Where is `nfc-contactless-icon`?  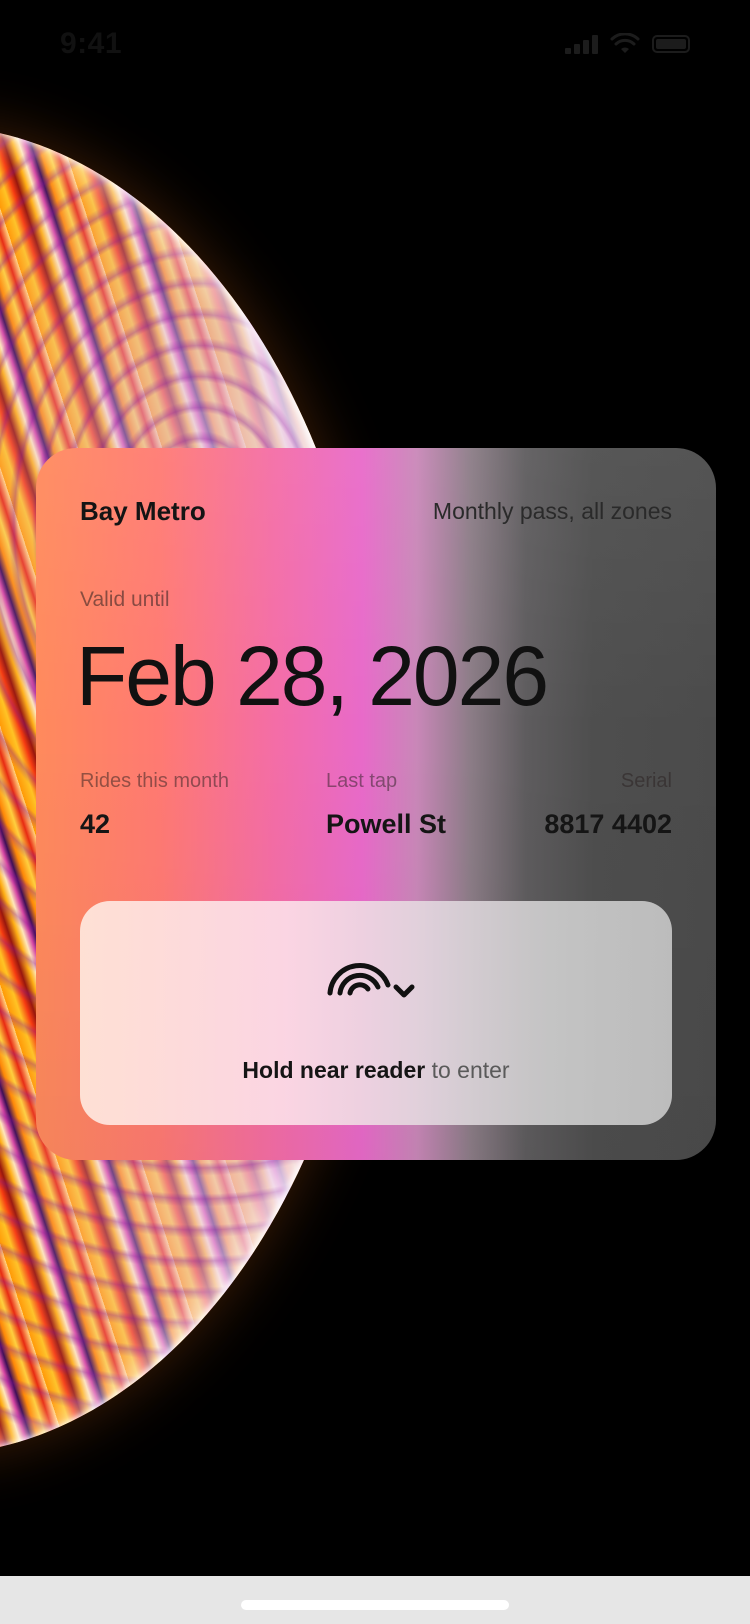
nfc-contactless-icon is located at coordinates (371, 980).